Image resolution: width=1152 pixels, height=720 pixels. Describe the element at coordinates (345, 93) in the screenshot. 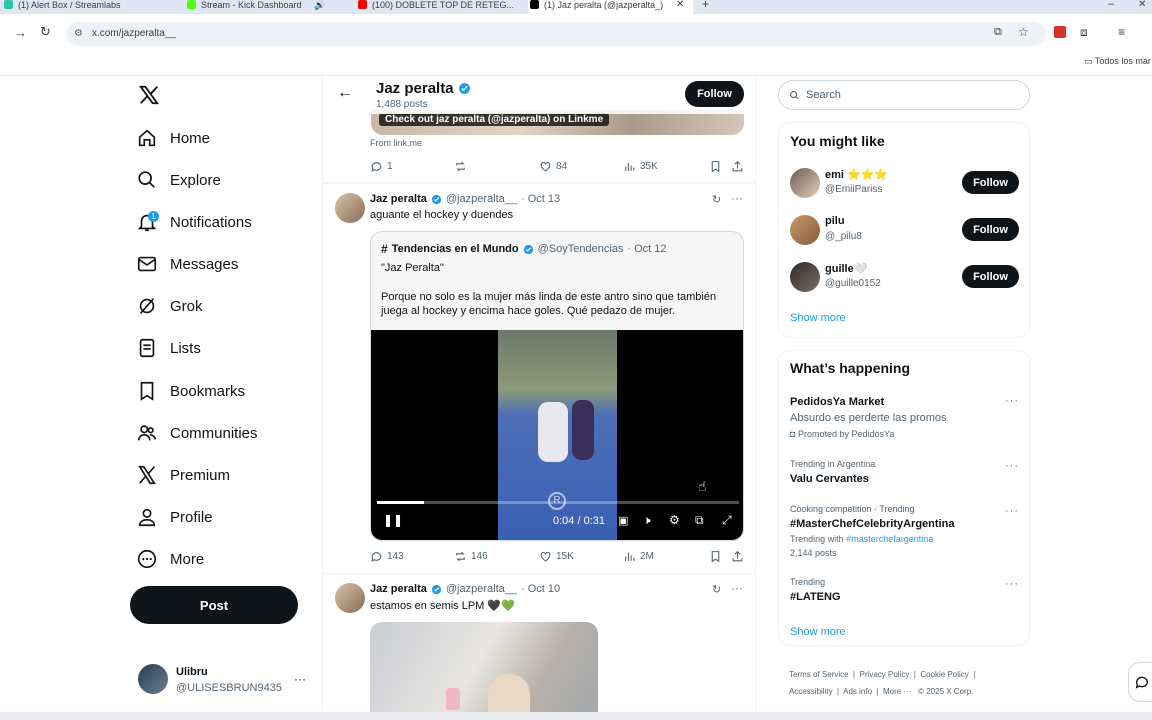

I see `back-arrow-icon: ←` at that location.